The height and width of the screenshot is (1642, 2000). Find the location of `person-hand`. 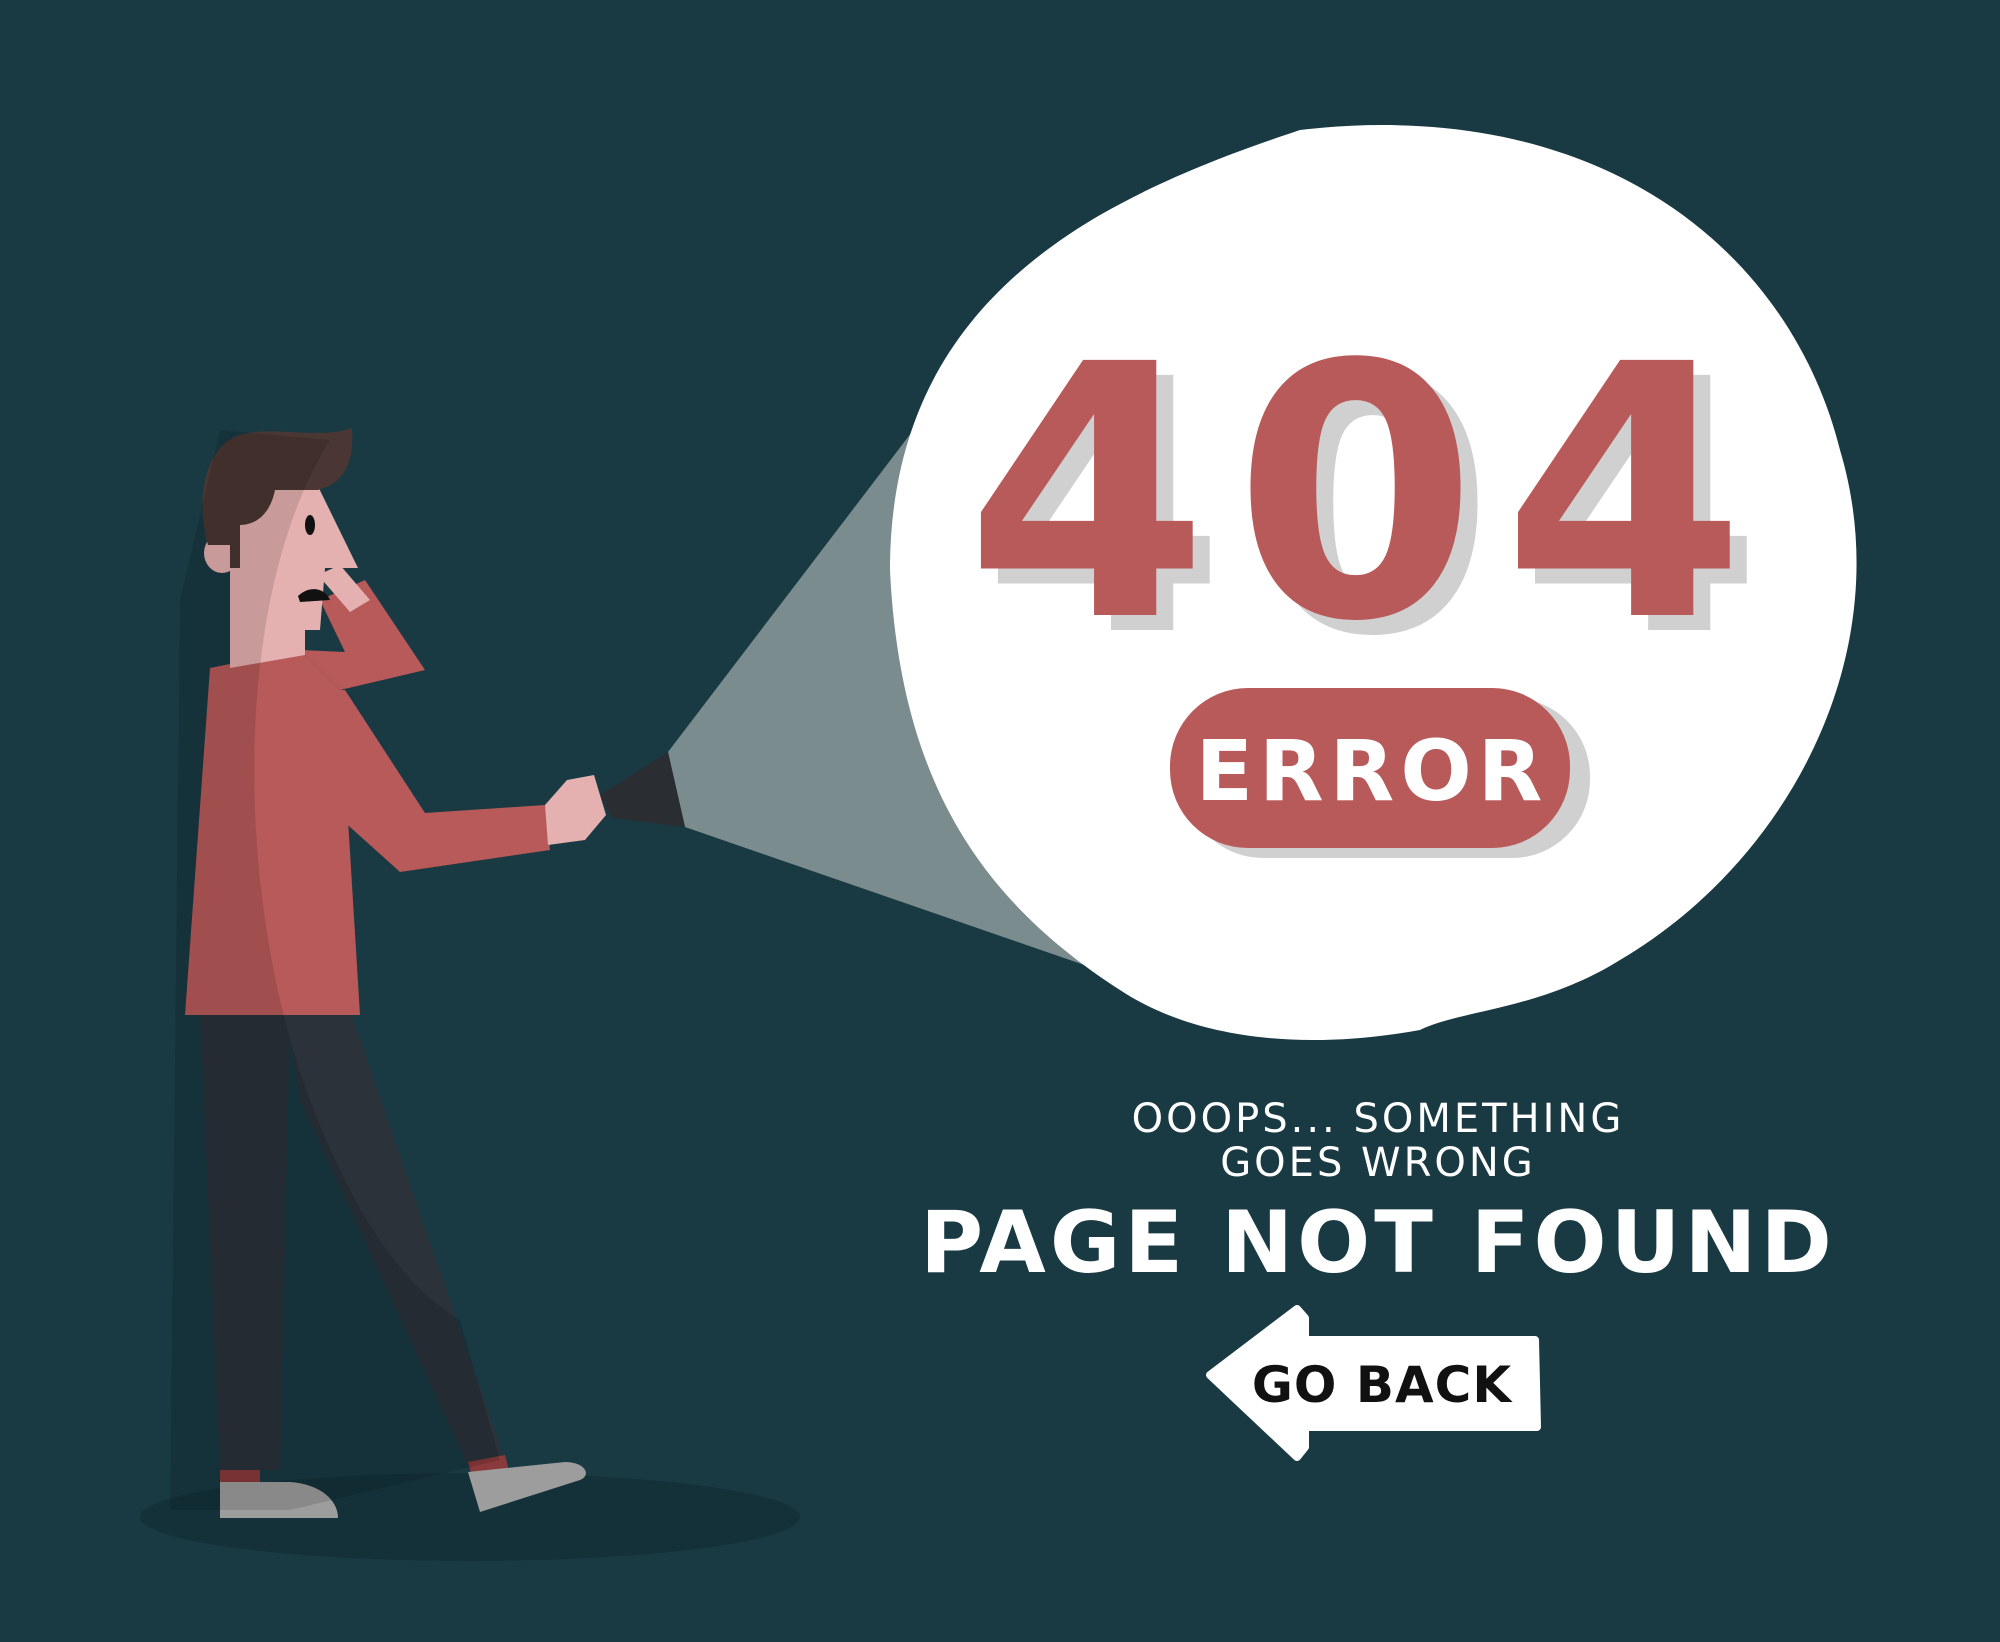

person-hand is located at coordinates (575, 810).